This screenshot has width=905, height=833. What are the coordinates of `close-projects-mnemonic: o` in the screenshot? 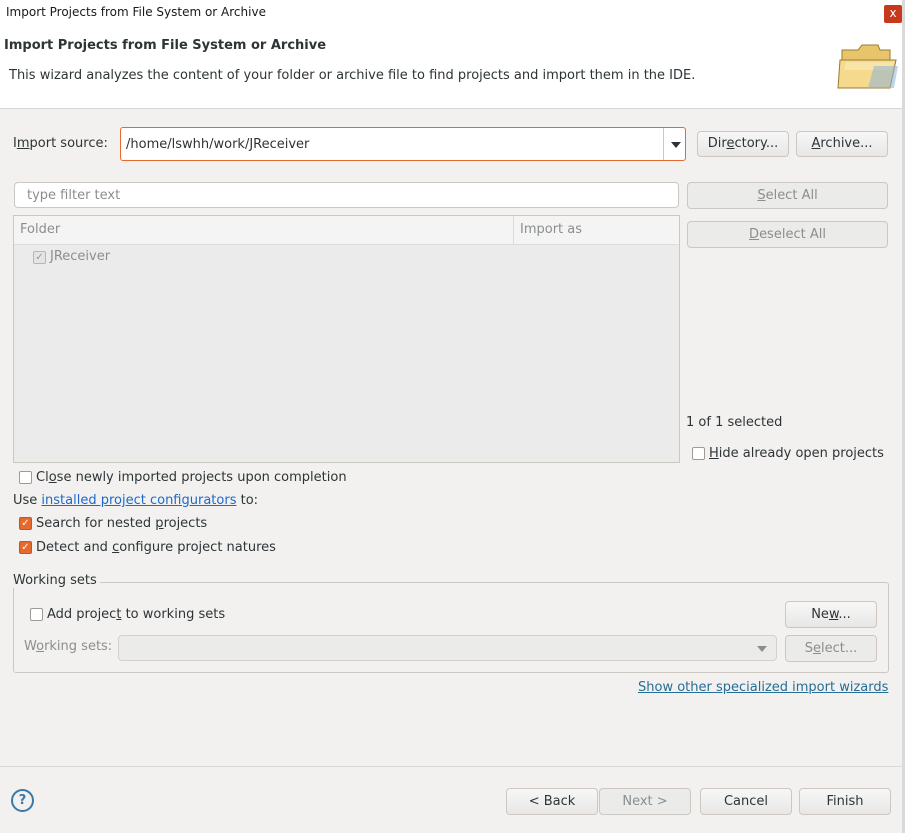 It's located at (52, 477).